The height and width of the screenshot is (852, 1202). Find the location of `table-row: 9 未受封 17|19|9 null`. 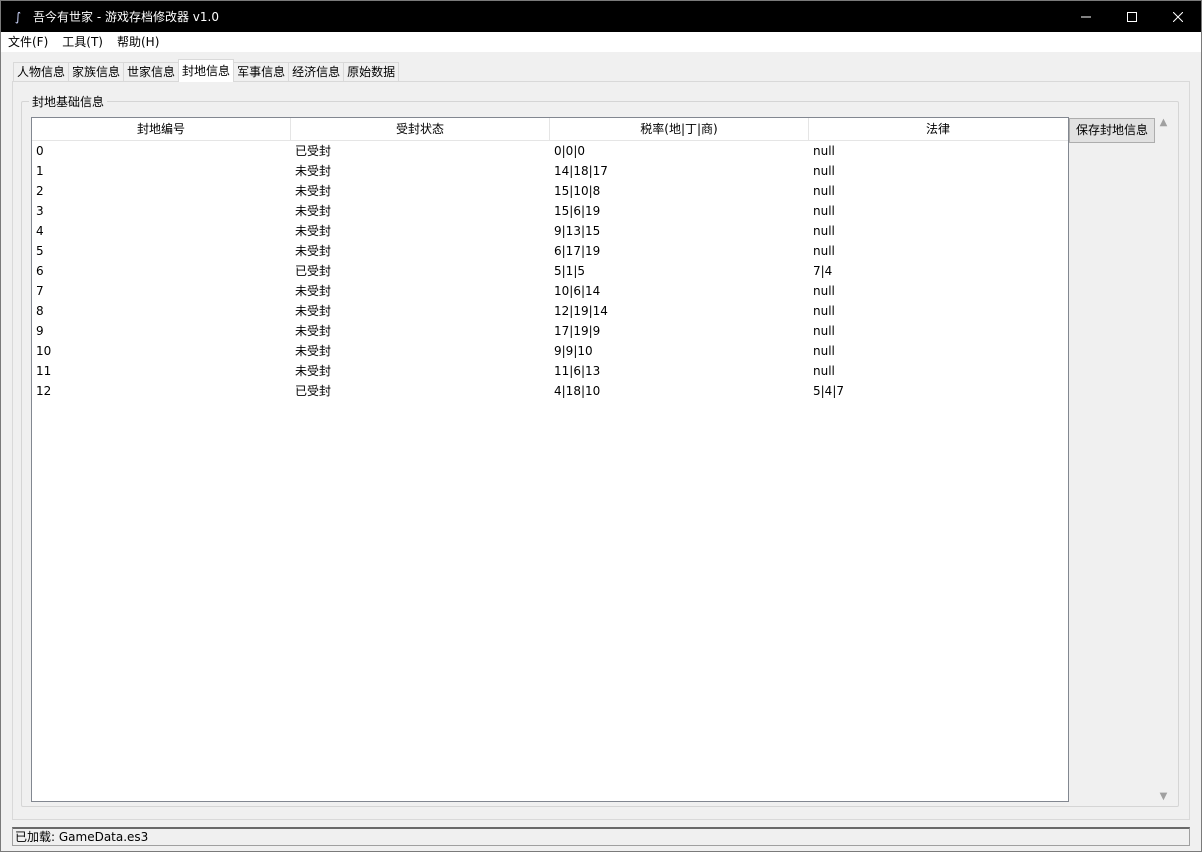

table-row: 9 未受封 17|19|9 null is located at coordinates (550, 331).